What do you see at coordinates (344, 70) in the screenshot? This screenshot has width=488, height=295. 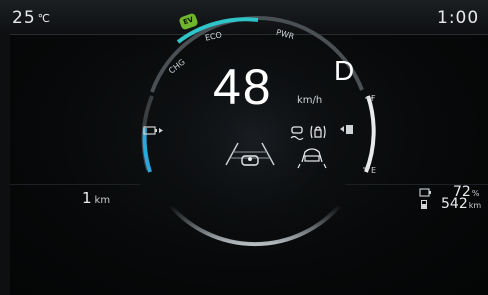 I see `gear-indicator: D` at bounding box center [344, 70].